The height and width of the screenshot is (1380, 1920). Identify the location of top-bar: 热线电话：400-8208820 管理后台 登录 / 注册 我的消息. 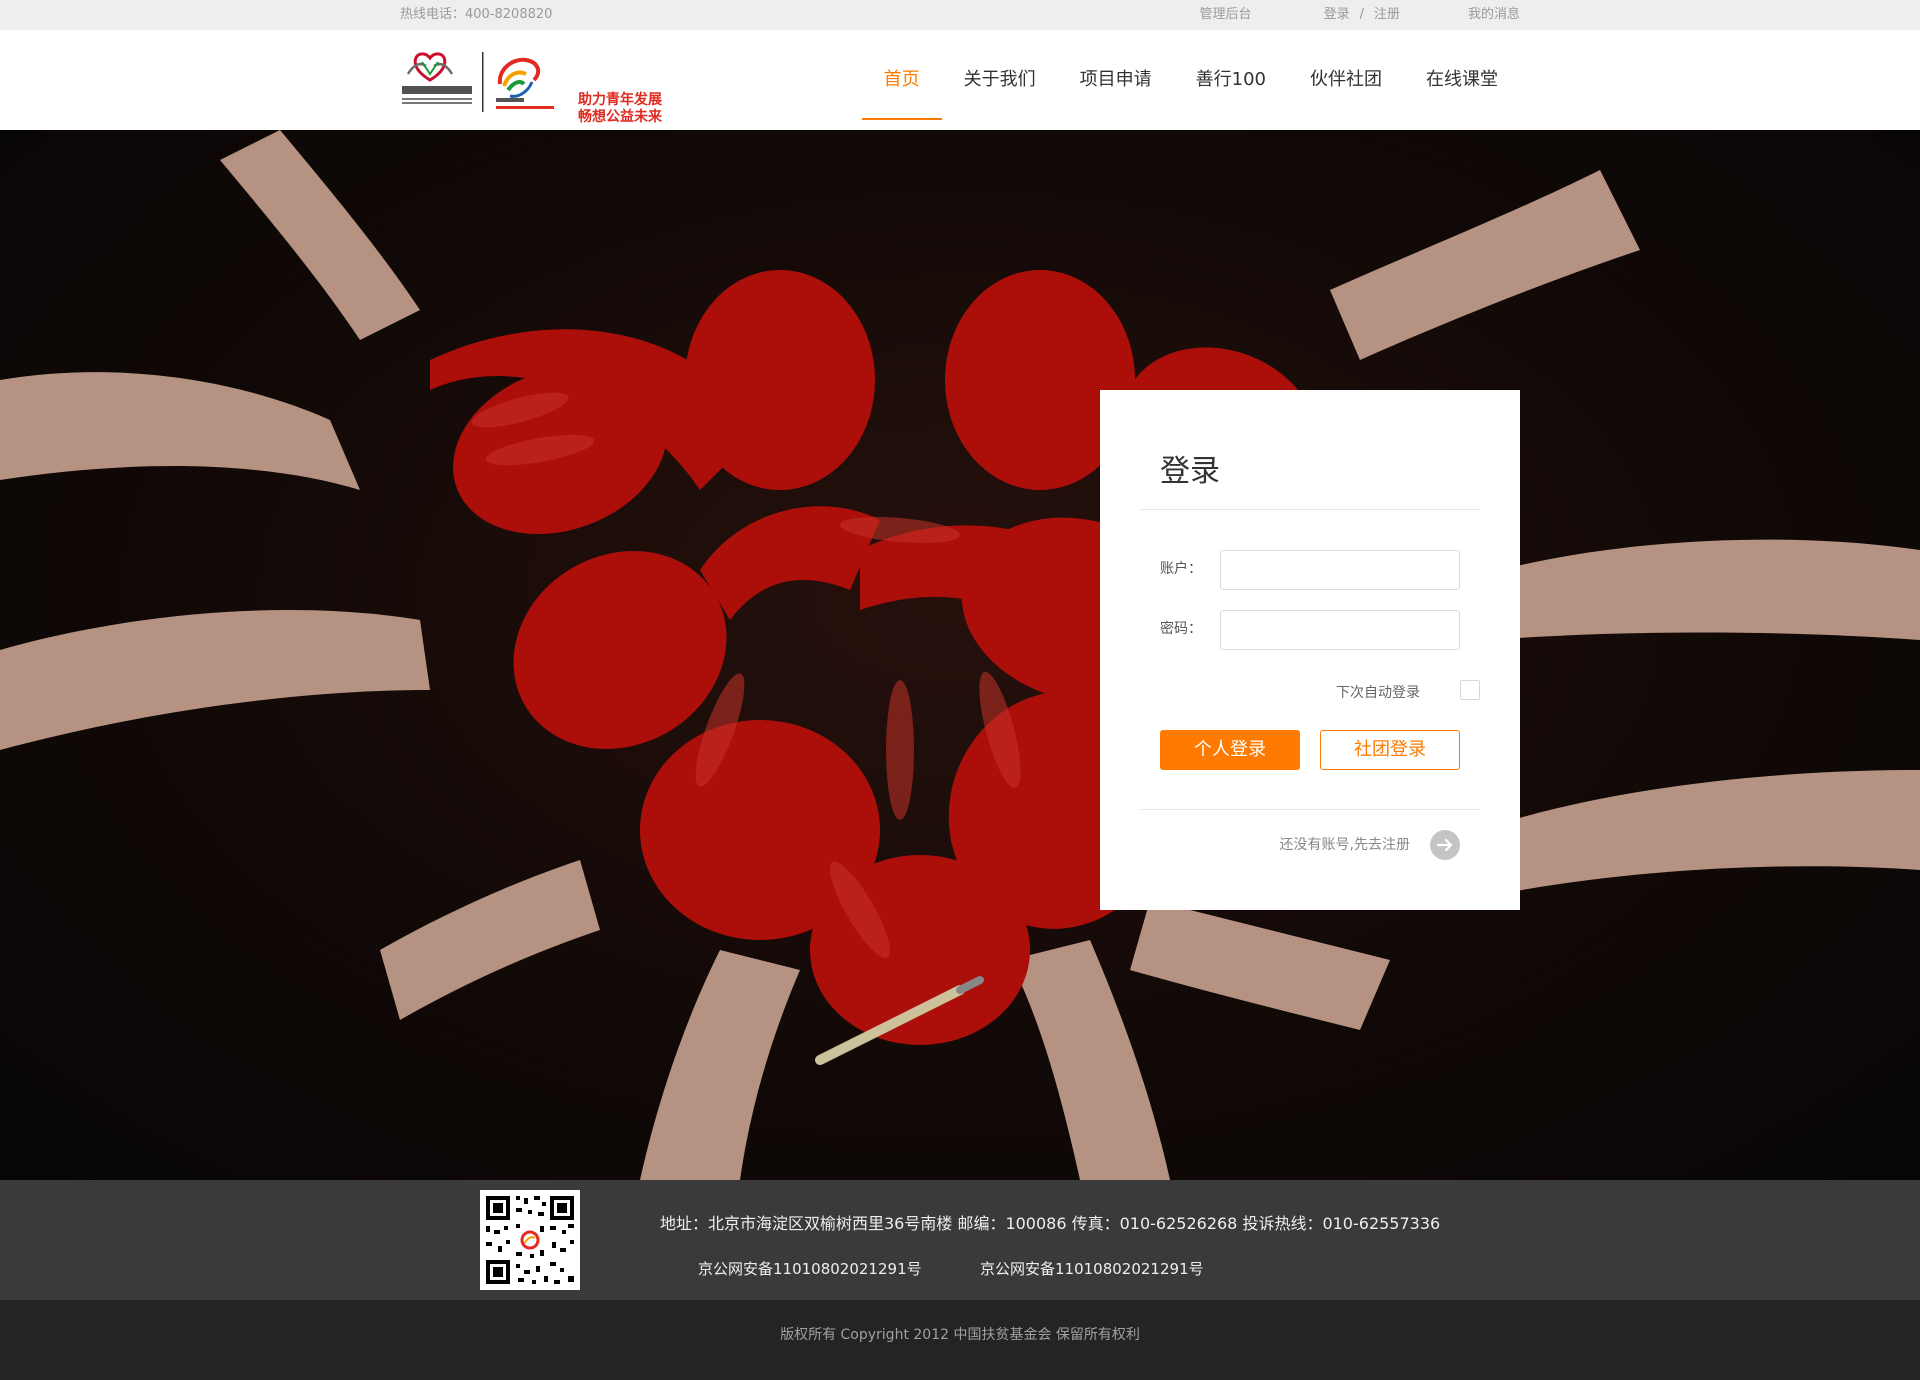
(960, 15).